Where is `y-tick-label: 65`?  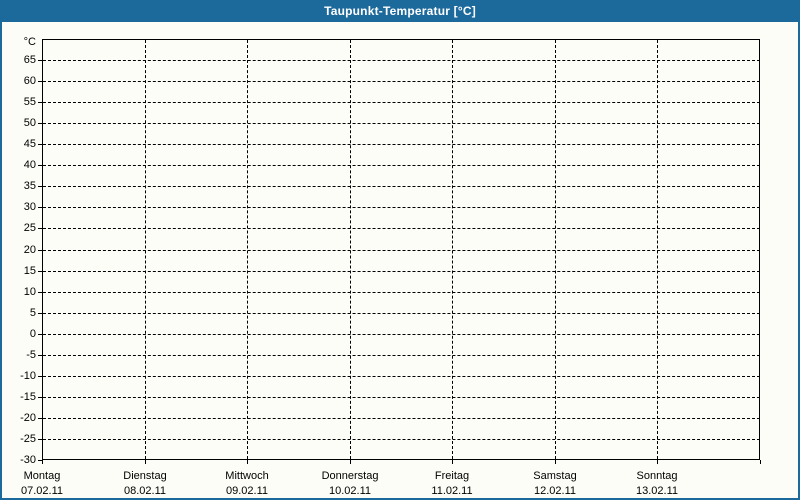
y-tick-label: 65 is located at coordinates (29, 60).